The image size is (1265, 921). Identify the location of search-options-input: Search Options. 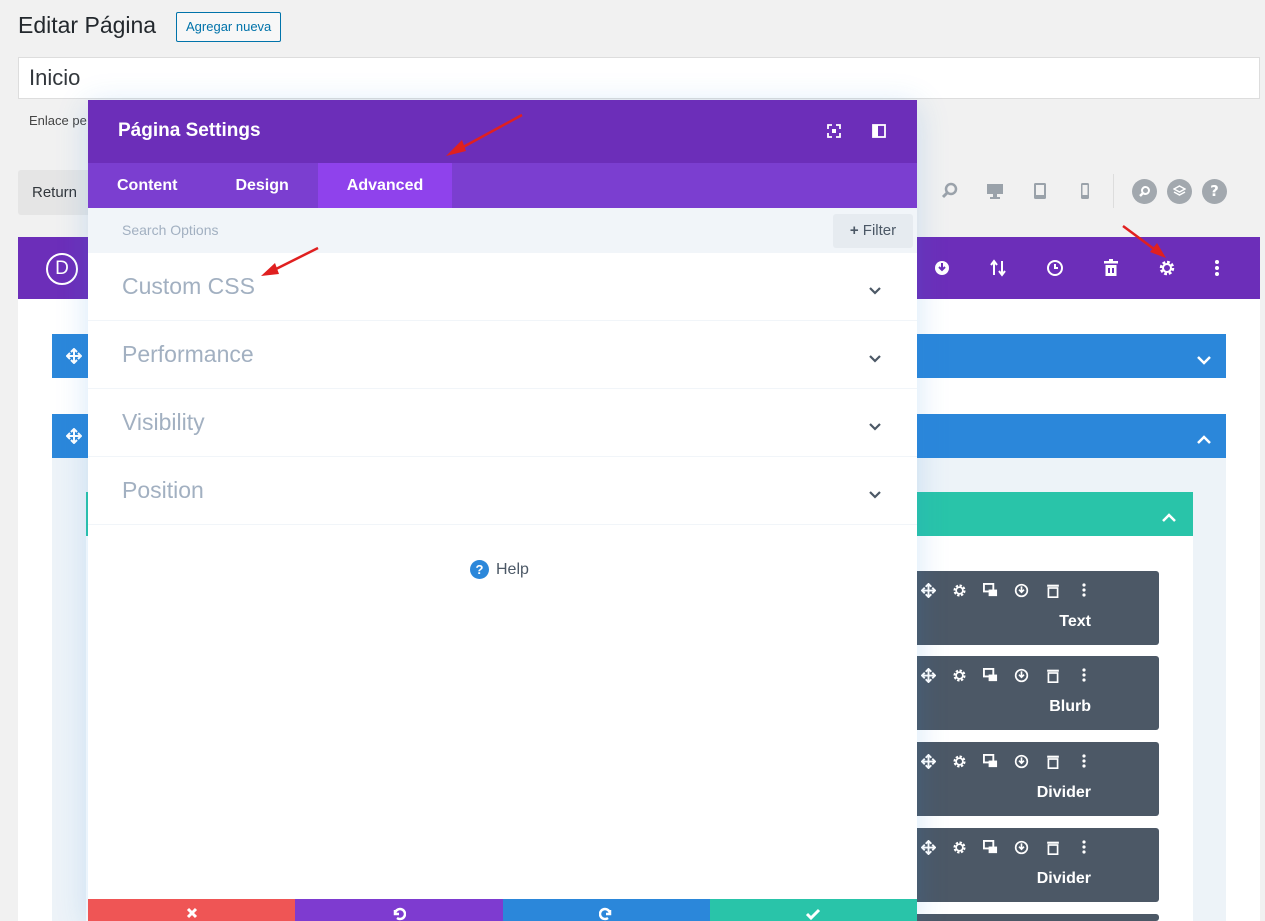
(170, 230).